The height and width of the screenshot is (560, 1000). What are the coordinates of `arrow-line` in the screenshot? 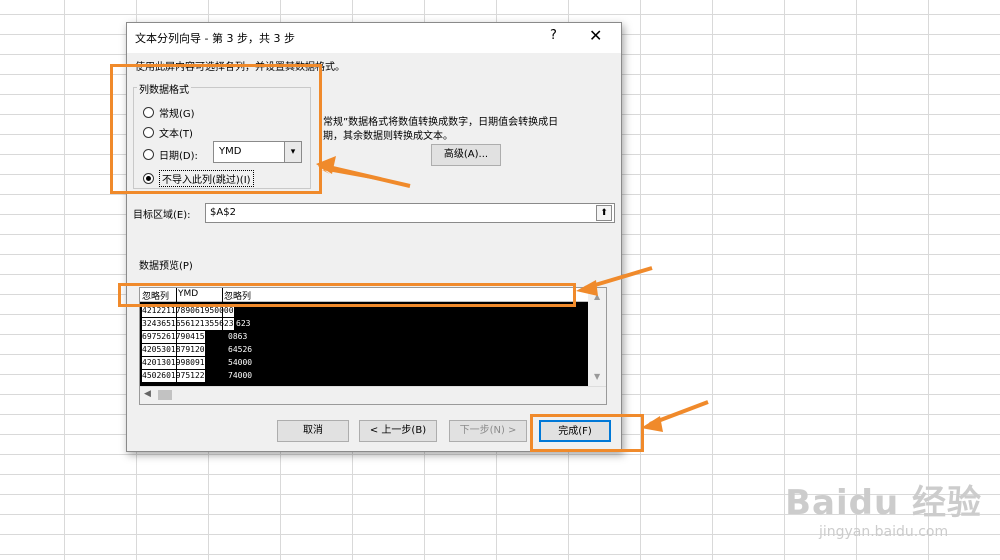 It's located at (367, 176).